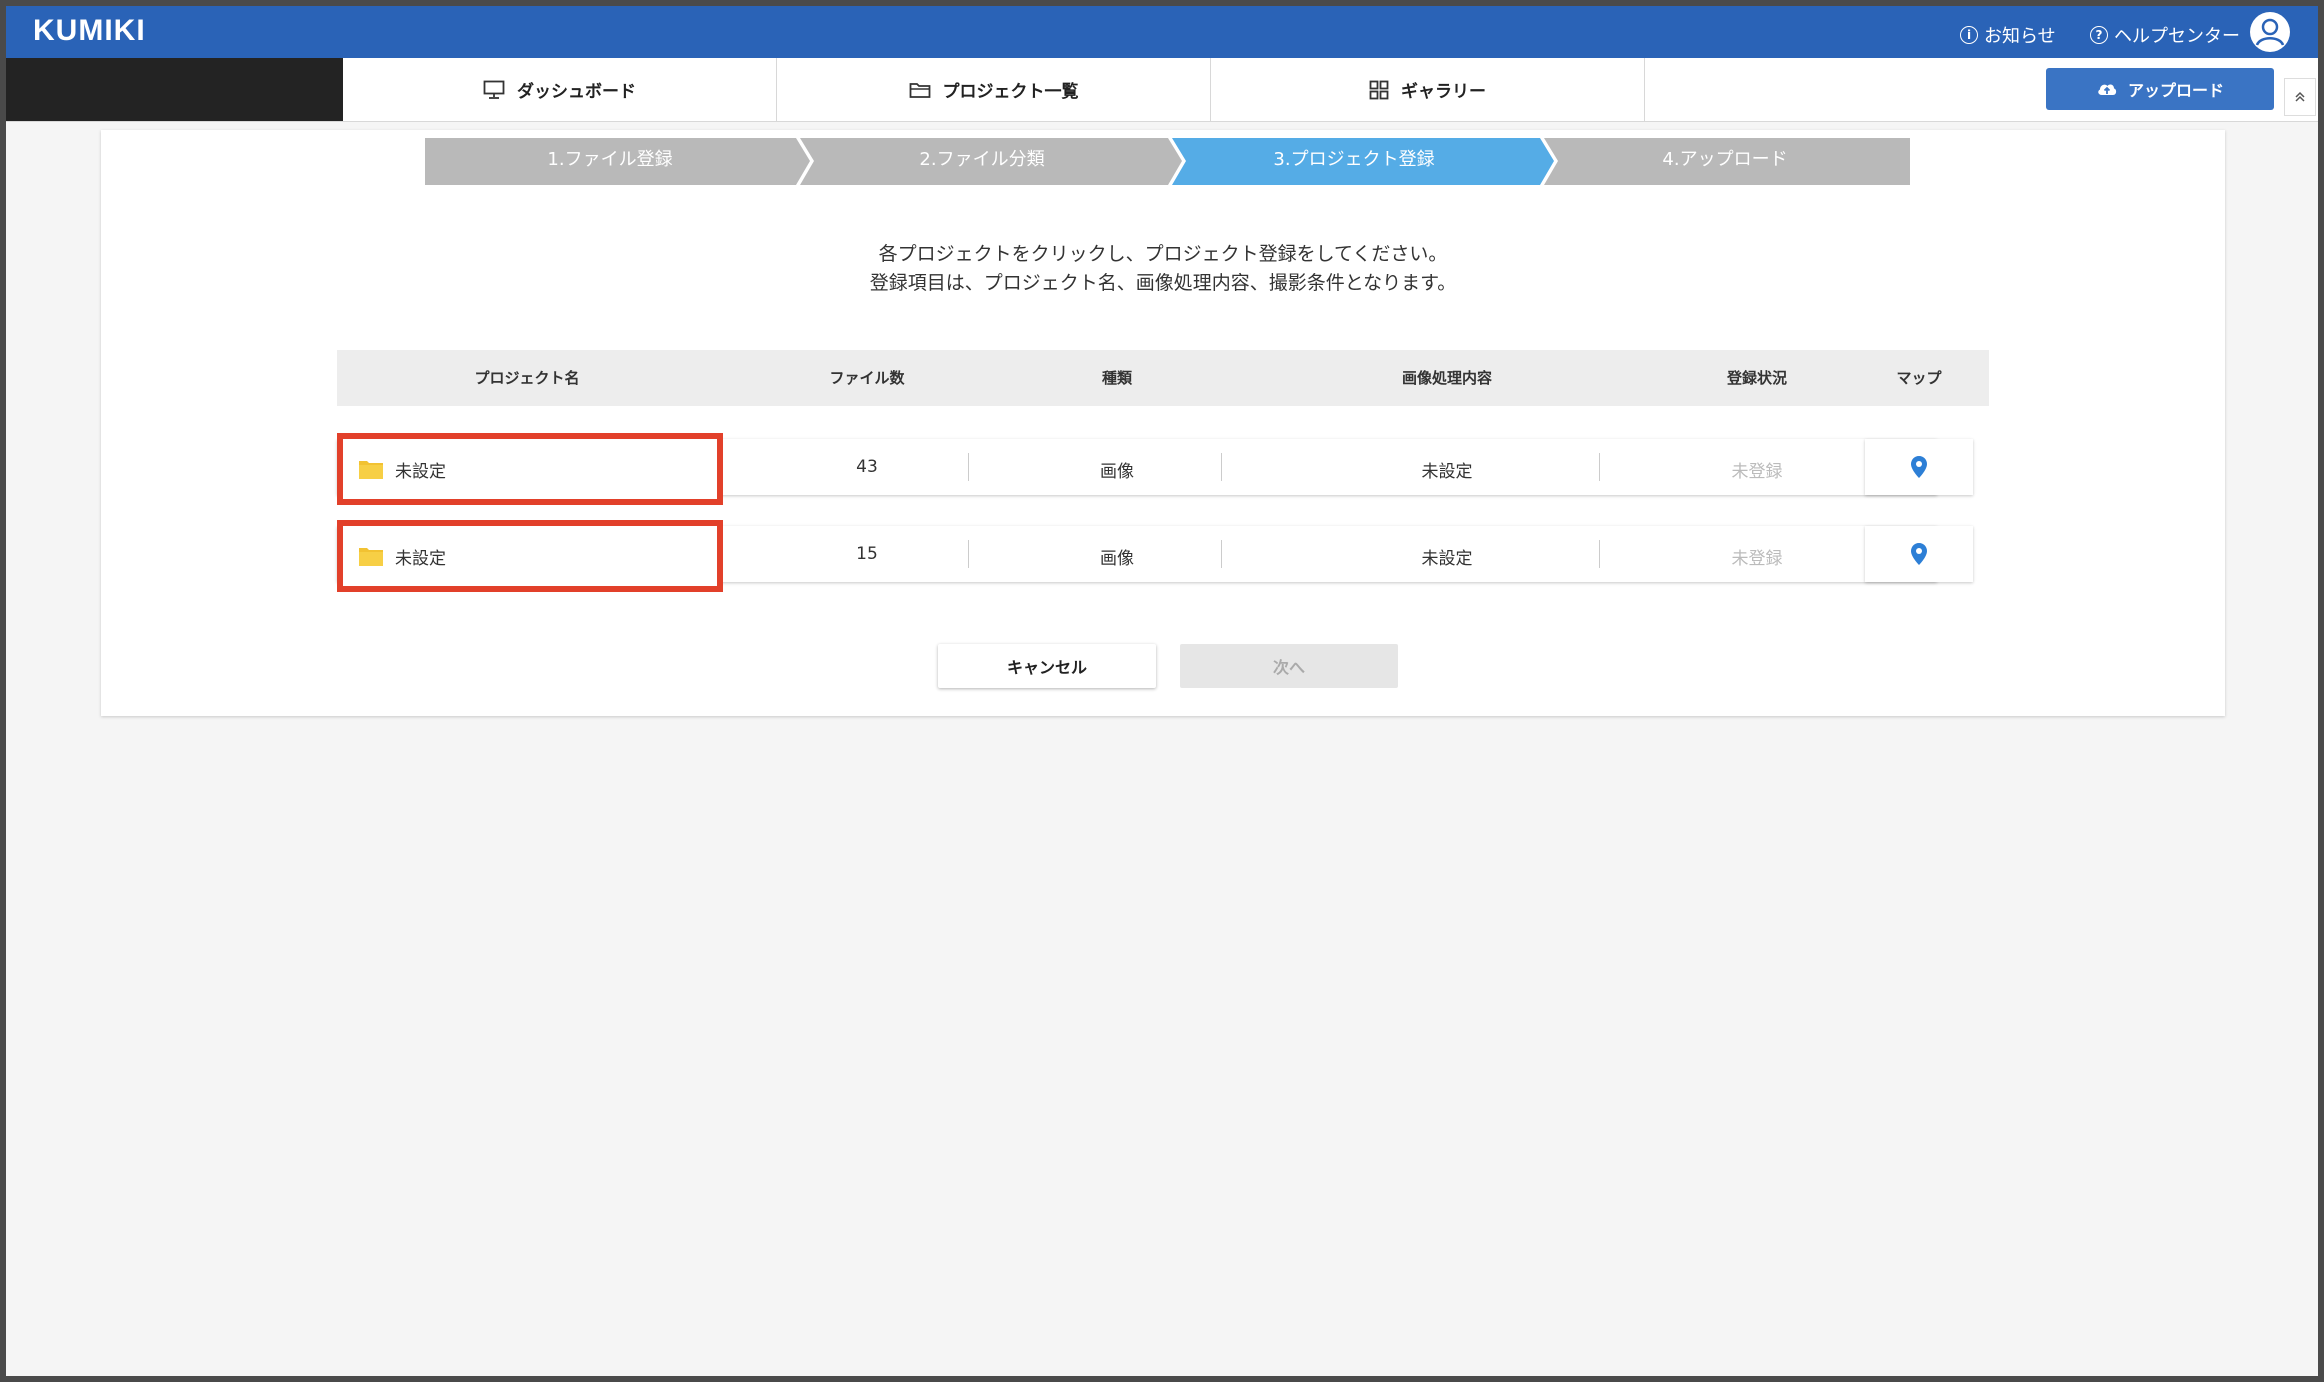 This screenshot has width=2324, height=1382. I want to click on notice-label: お知らせ, so click(2020, 36).